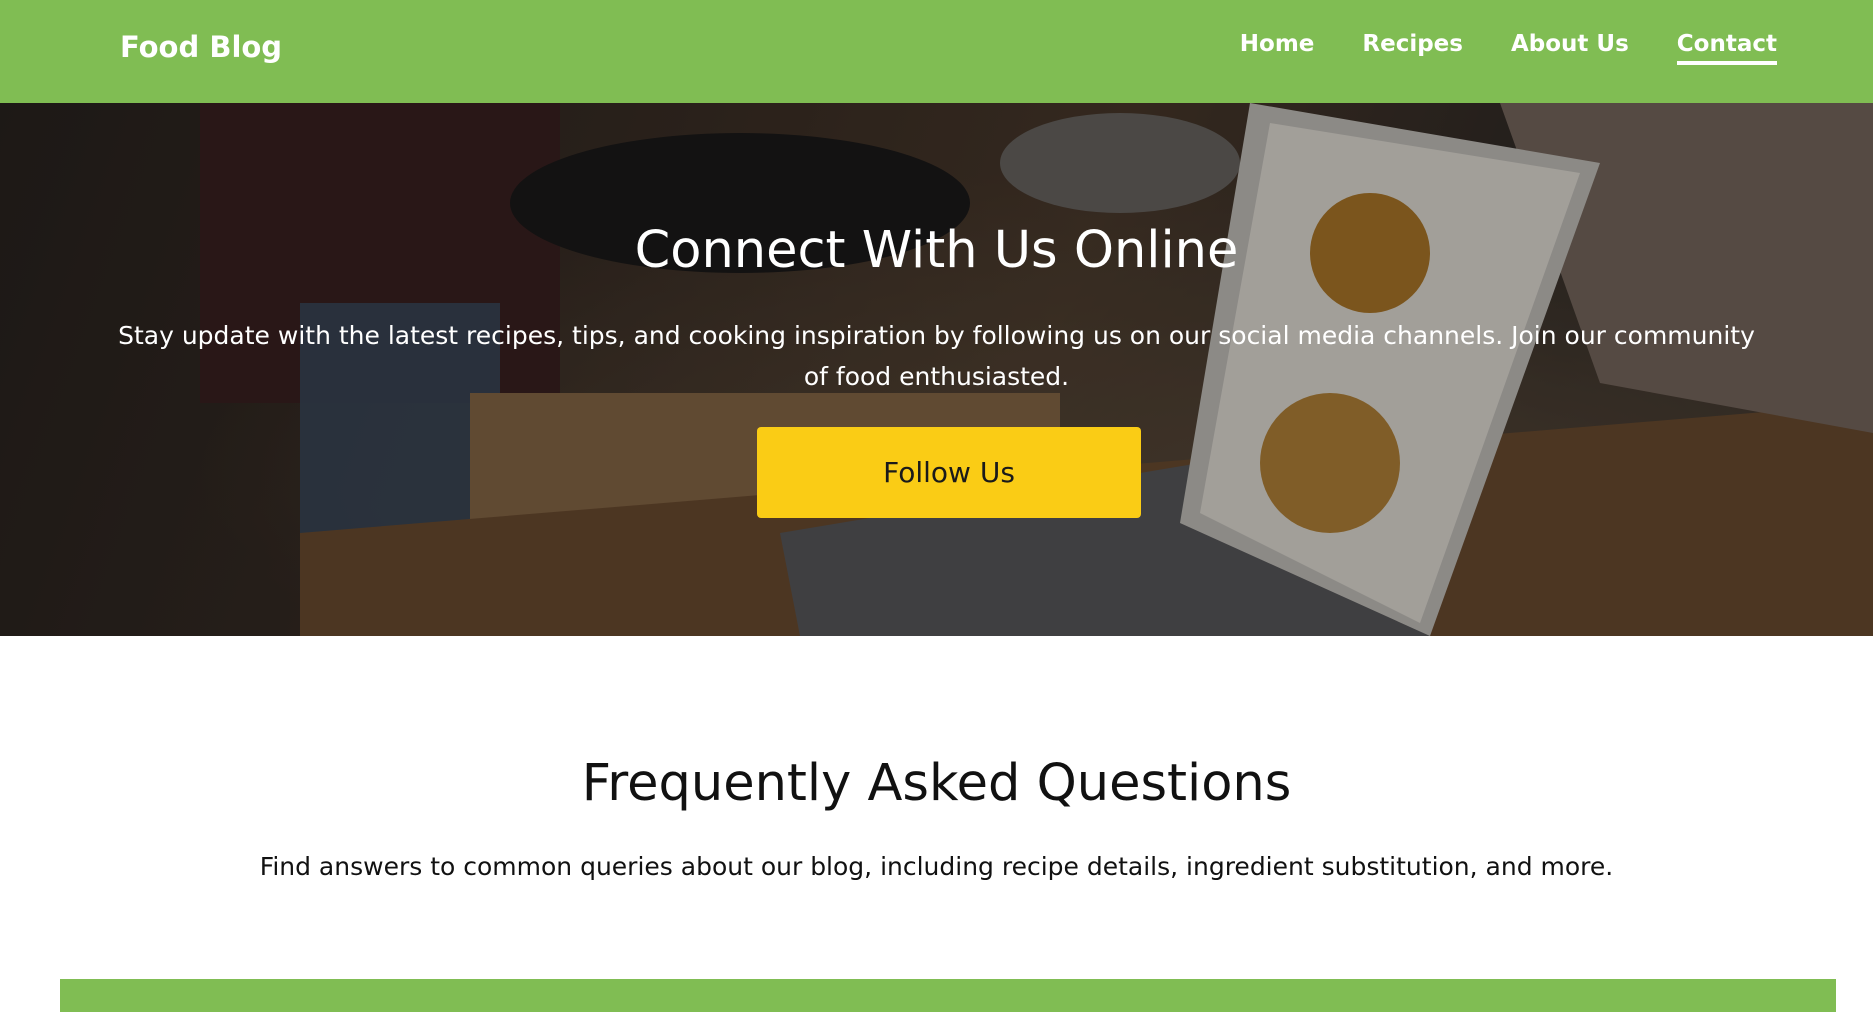 The height and width of the screenshot is (1012, 1873). Describe the element at coordinates (936, 51) in the screenshot. I see `site-header: Food Blog Home Recipes About Us Contact` at that location.